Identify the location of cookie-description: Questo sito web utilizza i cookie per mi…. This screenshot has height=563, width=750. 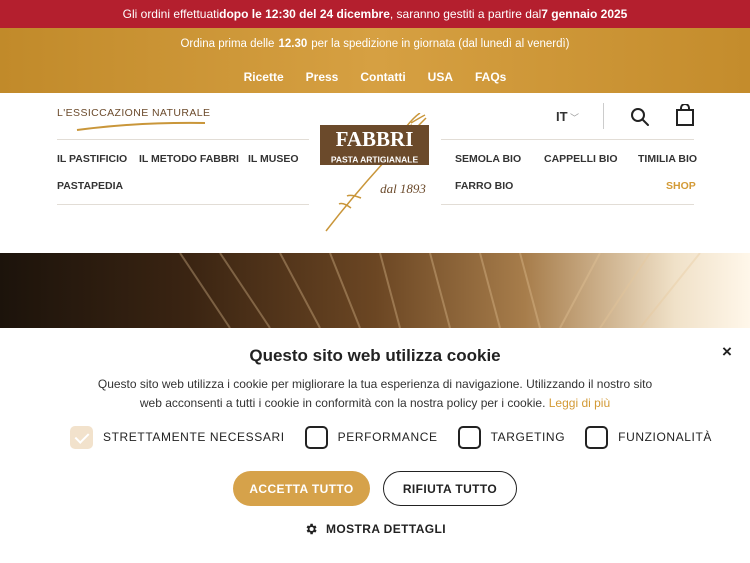
(375, 394).